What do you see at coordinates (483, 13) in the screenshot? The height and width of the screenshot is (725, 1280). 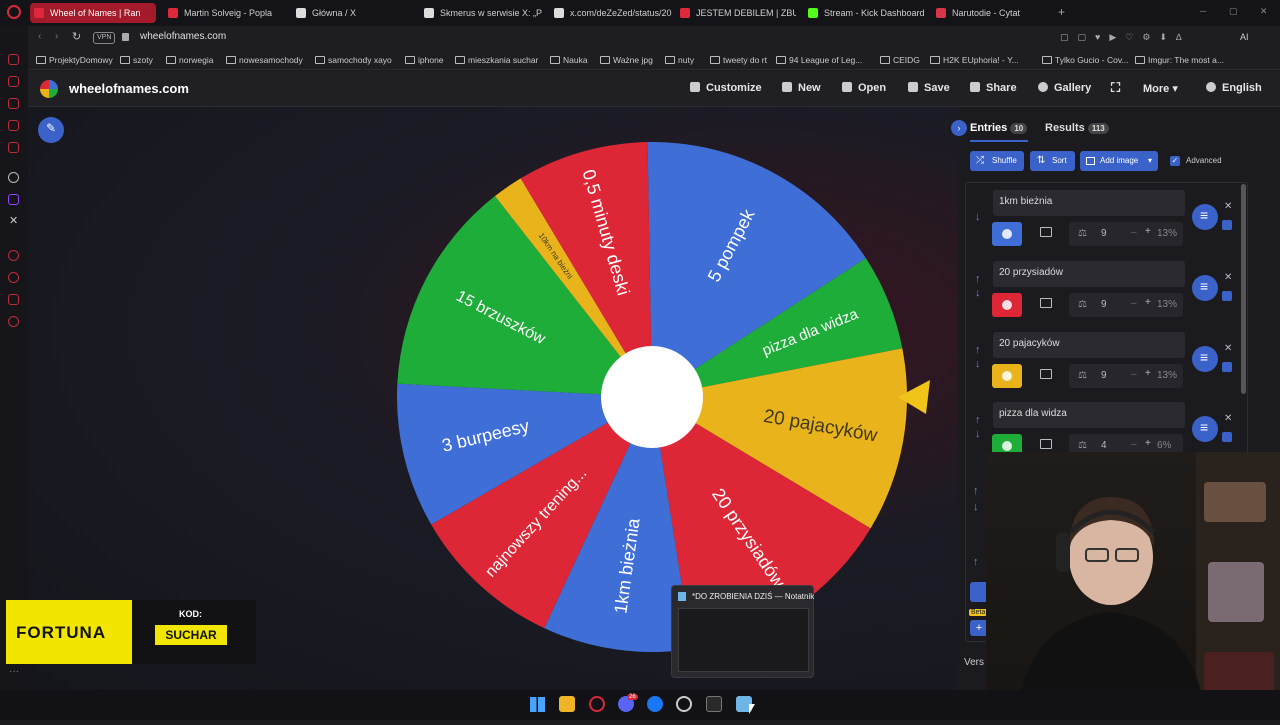 I see `browser-tab: Skmerus w serwisie X: „P` at bounding box center [483, 13].